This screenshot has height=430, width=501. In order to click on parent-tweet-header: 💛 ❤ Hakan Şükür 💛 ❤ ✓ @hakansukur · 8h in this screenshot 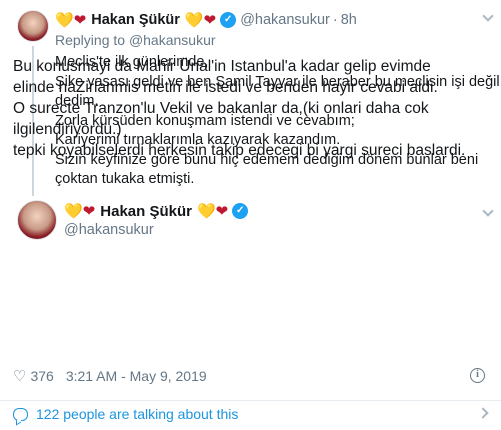, I will do `click(275, 20)`.